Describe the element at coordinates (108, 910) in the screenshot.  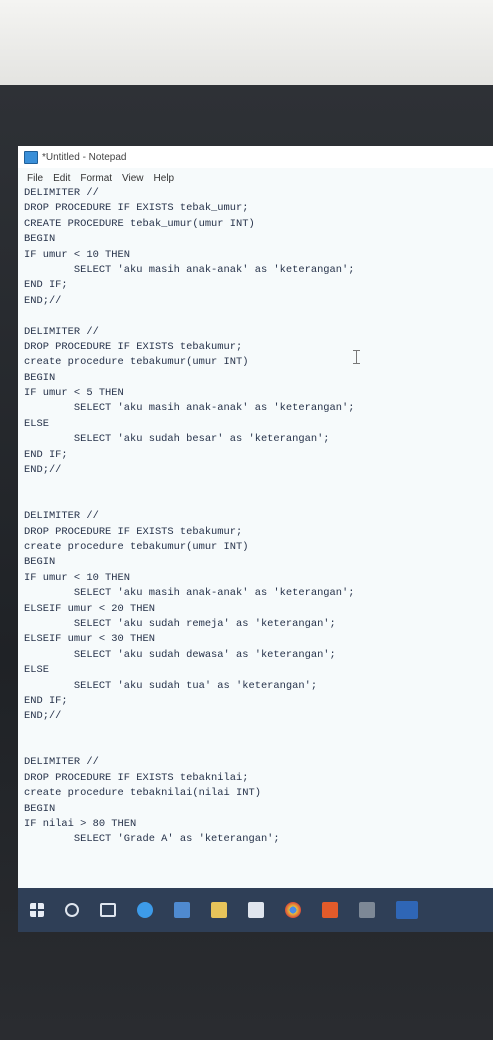
I see `task-view-icon` at that location.